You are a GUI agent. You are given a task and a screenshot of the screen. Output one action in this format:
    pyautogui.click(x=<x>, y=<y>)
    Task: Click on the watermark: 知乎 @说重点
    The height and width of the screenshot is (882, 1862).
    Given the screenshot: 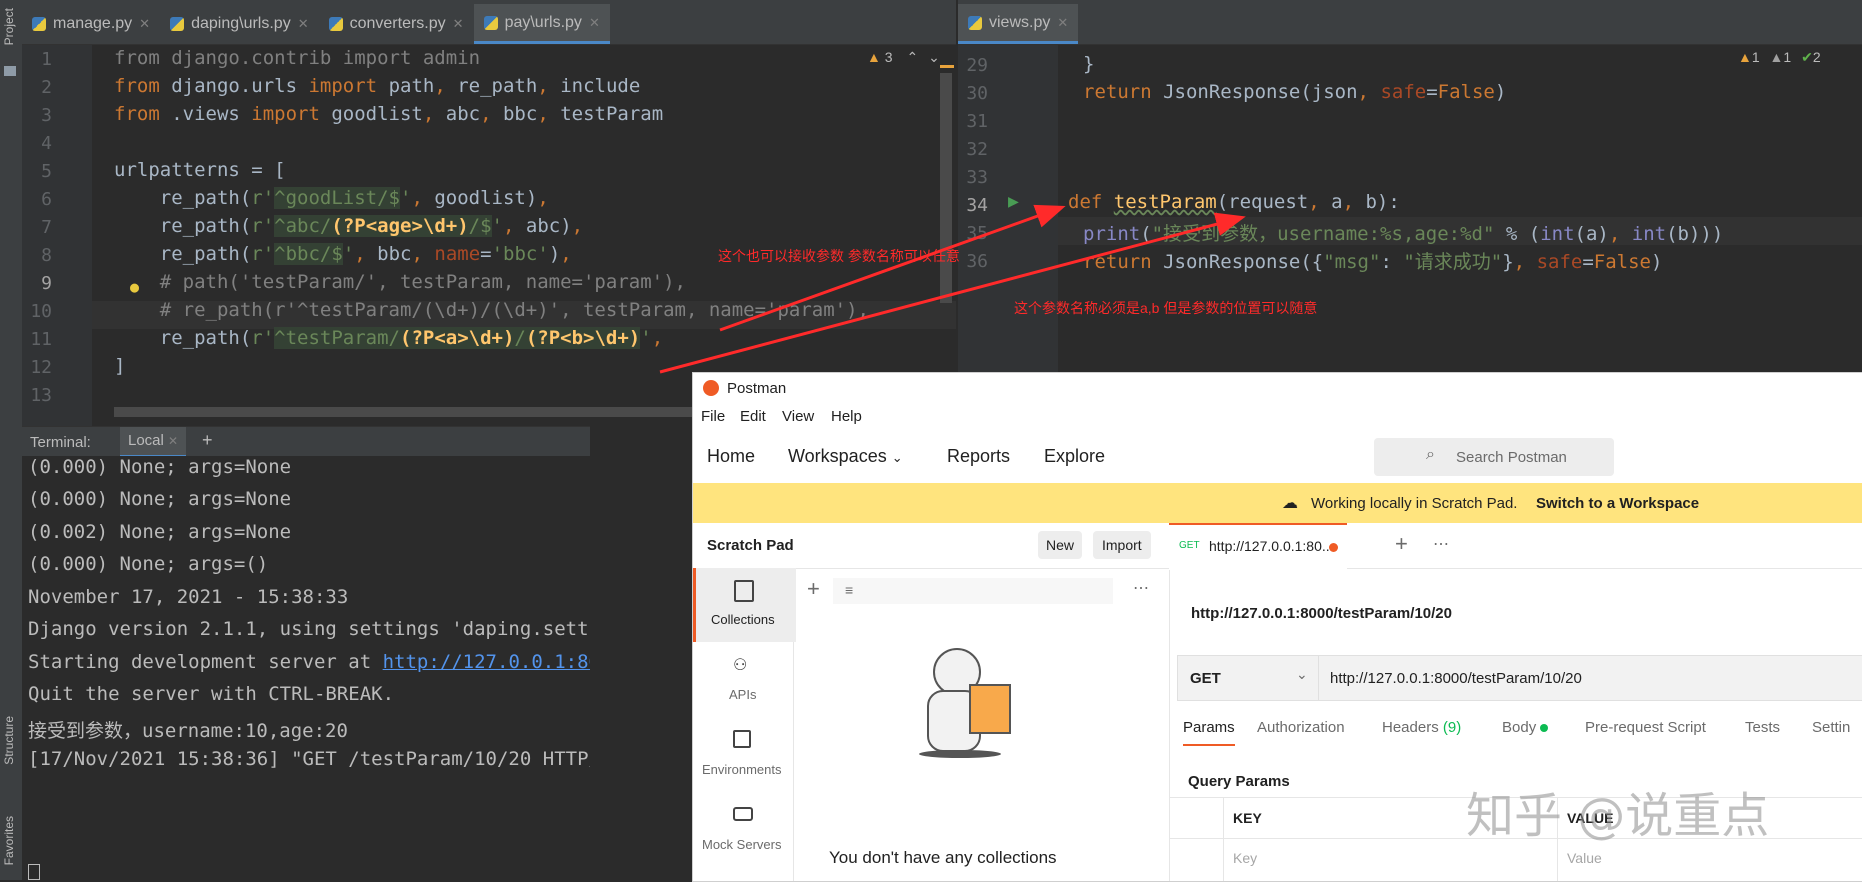 What is the action you would take?
    pyautogui.click(x=1618, y=816)
    